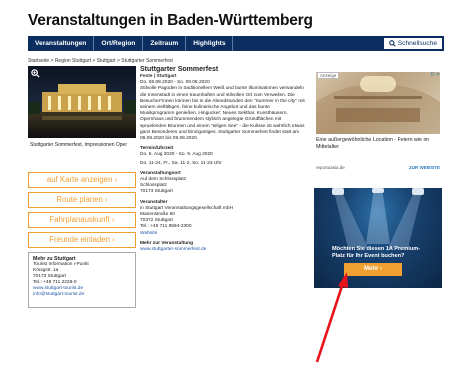  I want to click on event-image, so click(82, 102).